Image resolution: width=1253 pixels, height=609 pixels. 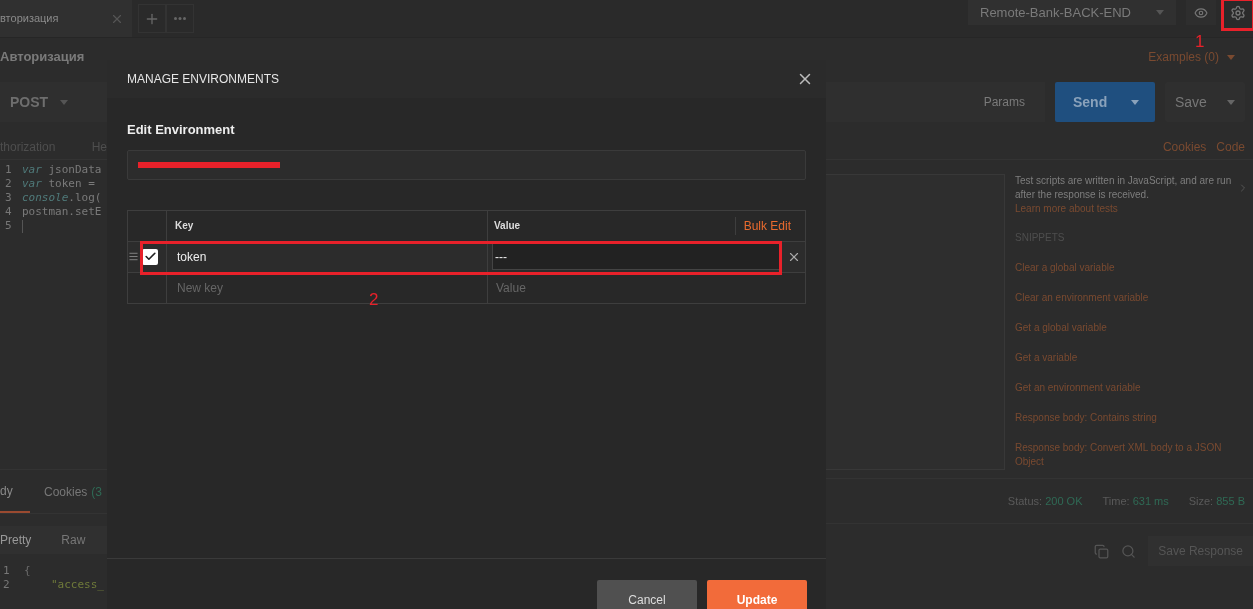 I want to click on response-tab: dy, so click(x=15, y=491).